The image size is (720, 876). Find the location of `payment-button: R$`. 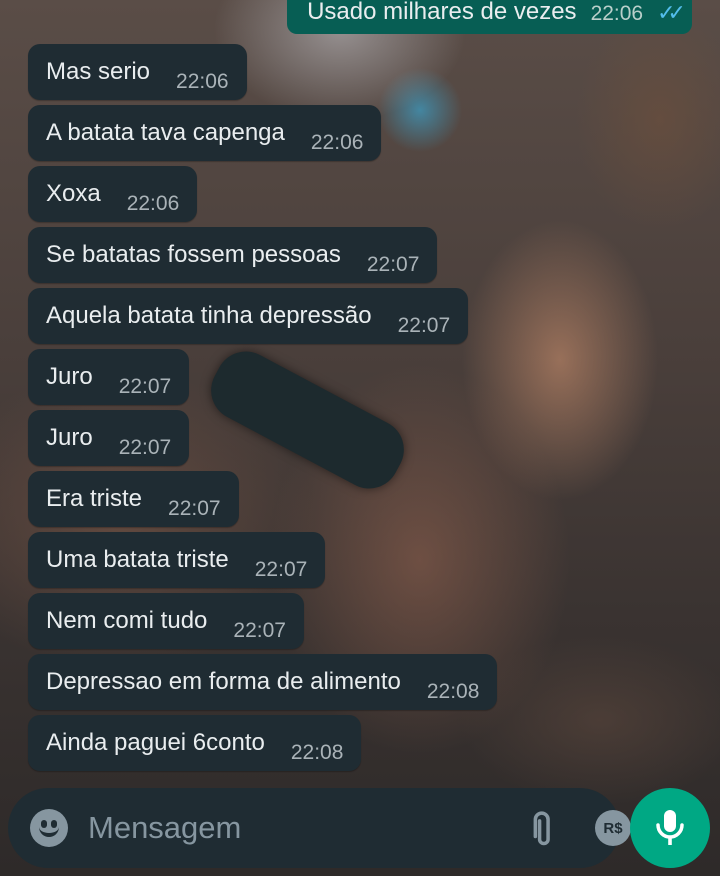

payment-button: R$ is located at coordinates (613, 828).